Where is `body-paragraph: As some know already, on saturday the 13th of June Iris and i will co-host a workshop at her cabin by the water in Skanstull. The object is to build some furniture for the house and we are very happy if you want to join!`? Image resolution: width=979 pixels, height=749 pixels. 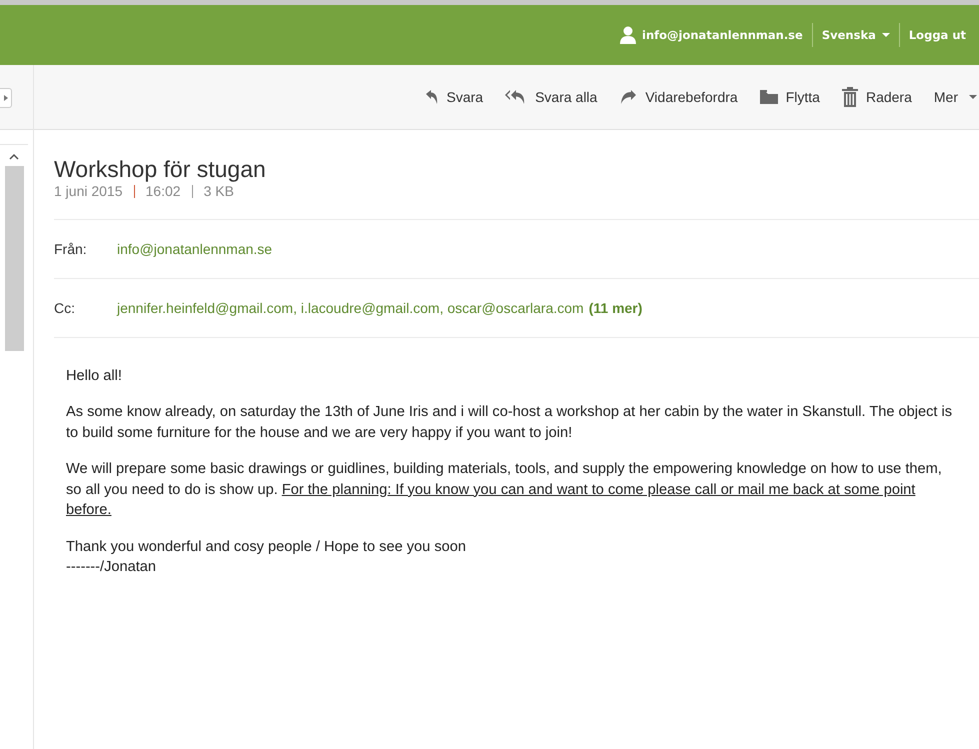
body-paragraph: As some know already, on saturday the 13th of June Iris and i will co-host a workshop at her cabin by the water in Skanstull. The object is to build some furniture for the house and we are very happy if you want to join! is located at coordinates (510, 423).